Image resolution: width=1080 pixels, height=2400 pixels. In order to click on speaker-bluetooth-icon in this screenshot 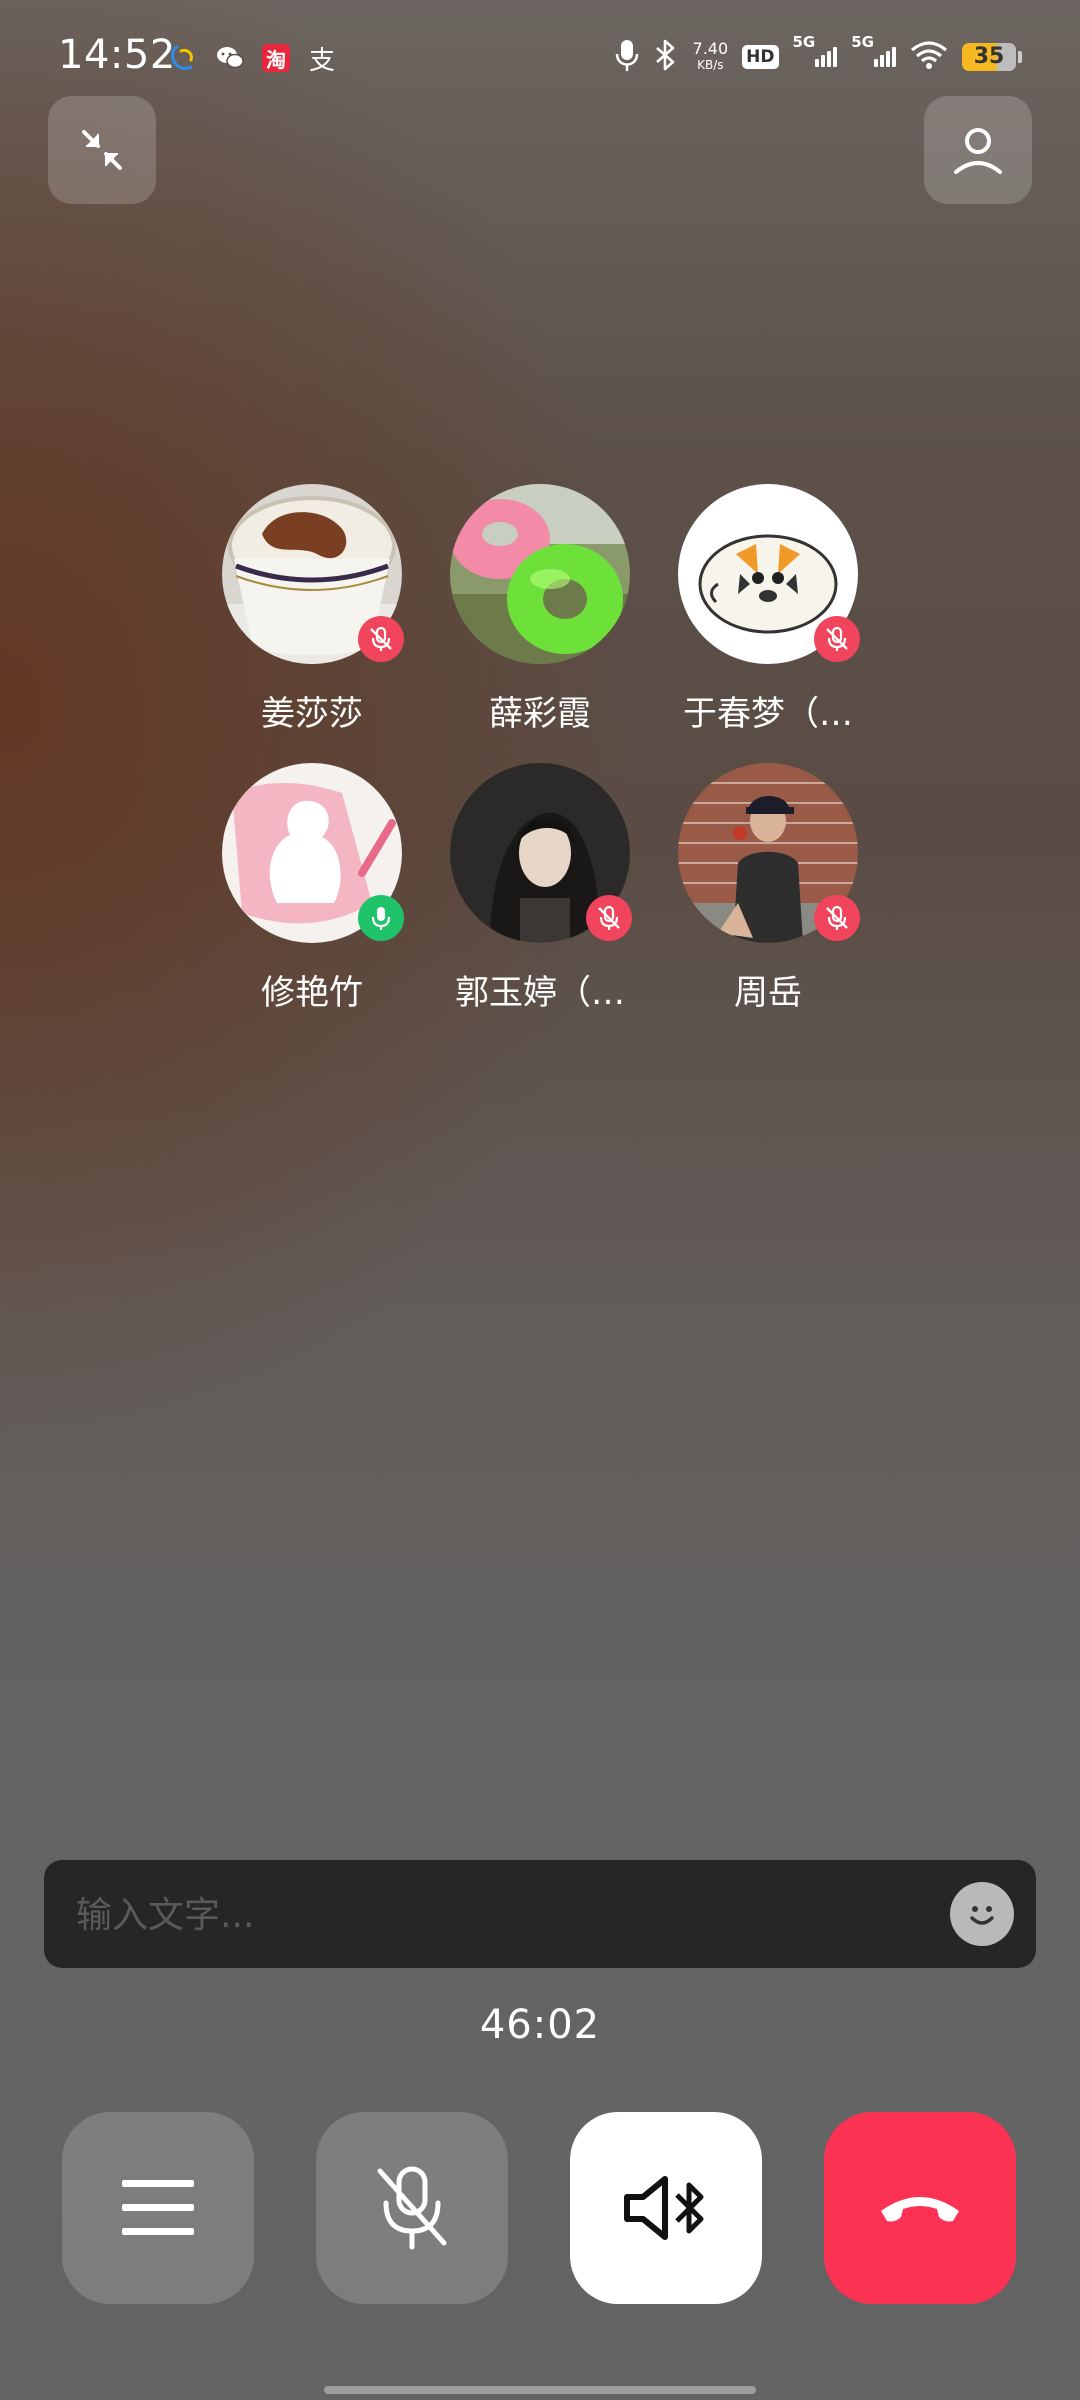, I will do `click(664, 2208)`.